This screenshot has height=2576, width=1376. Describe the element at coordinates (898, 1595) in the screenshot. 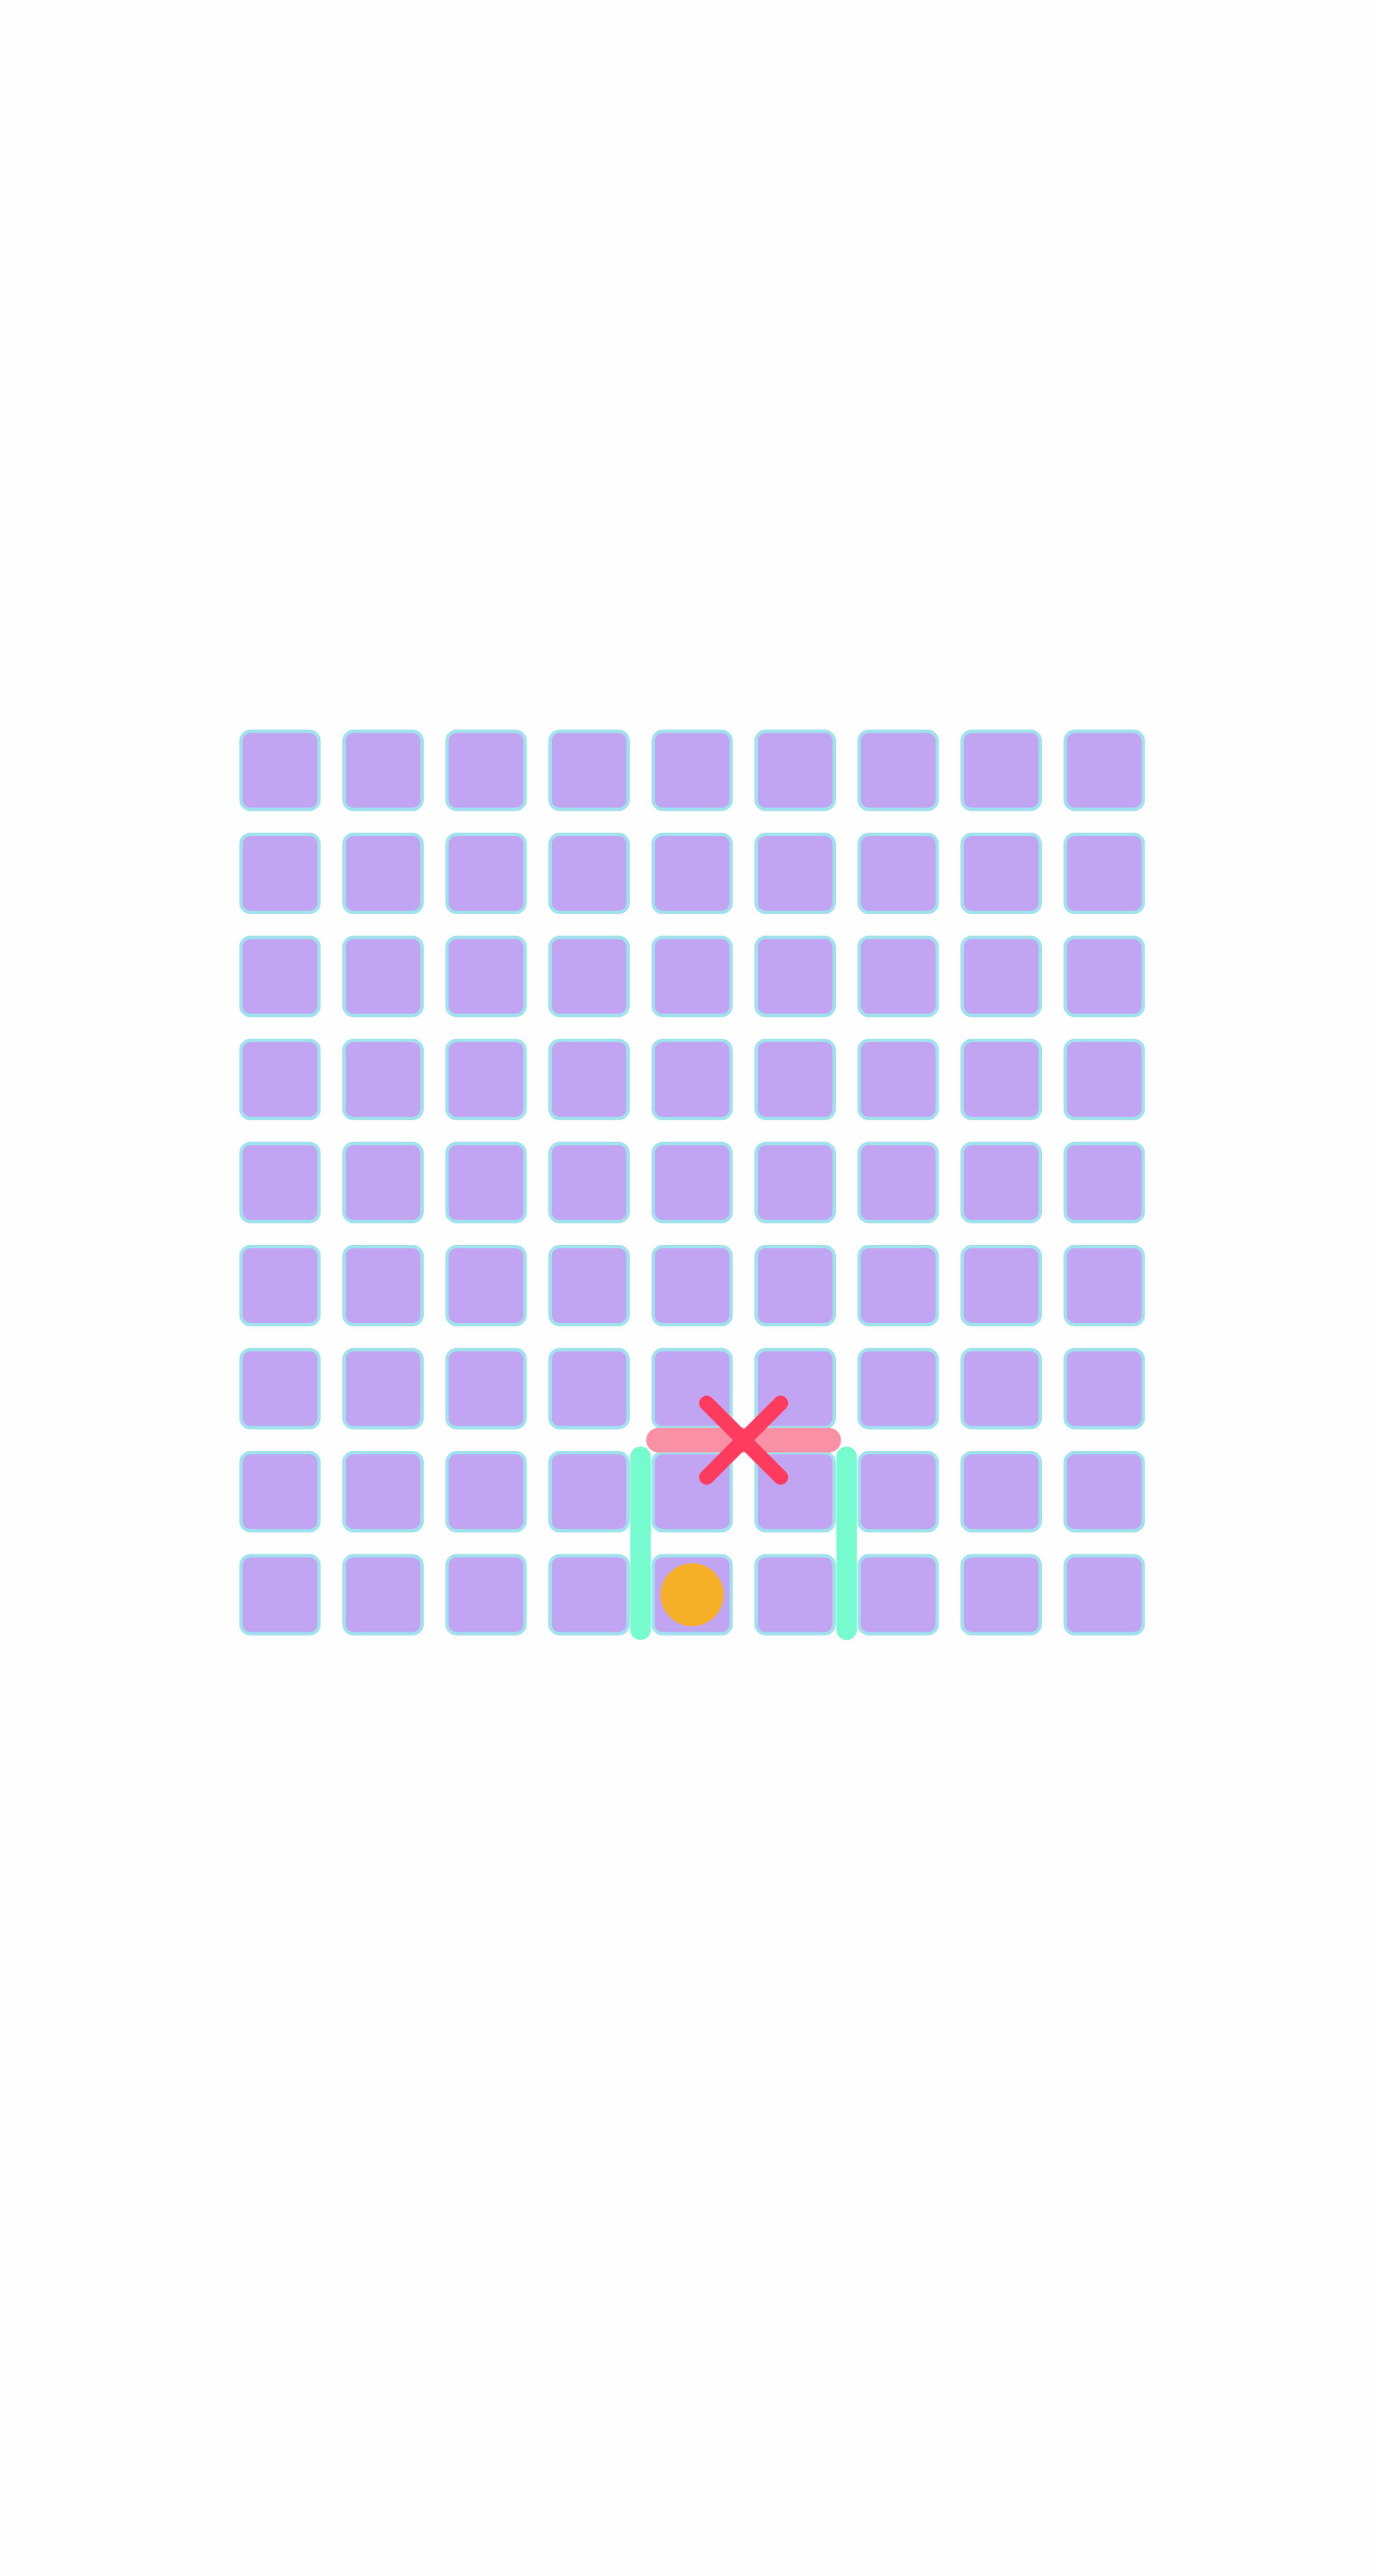

I see `grid-cell-r8-c6` at that location.